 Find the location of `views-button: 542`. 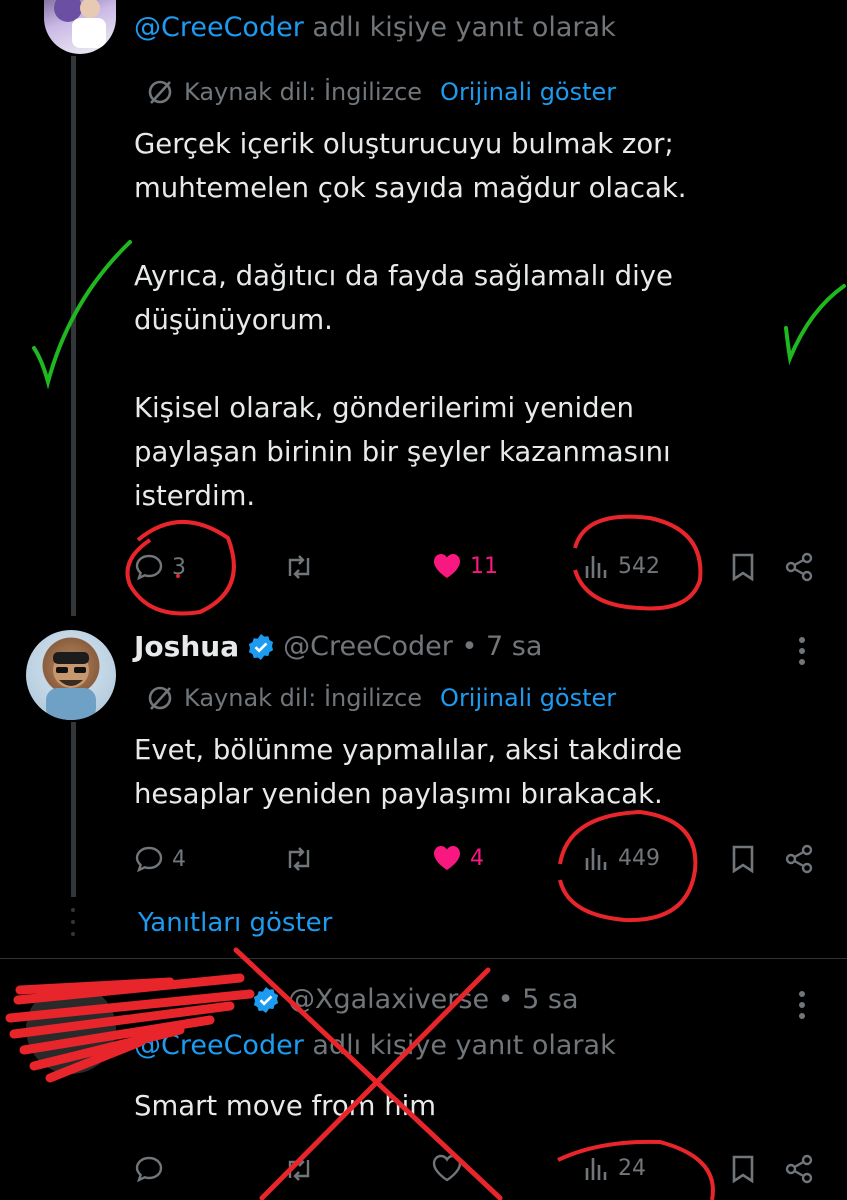

views-button: 542 is located at coordinates (621, 566).